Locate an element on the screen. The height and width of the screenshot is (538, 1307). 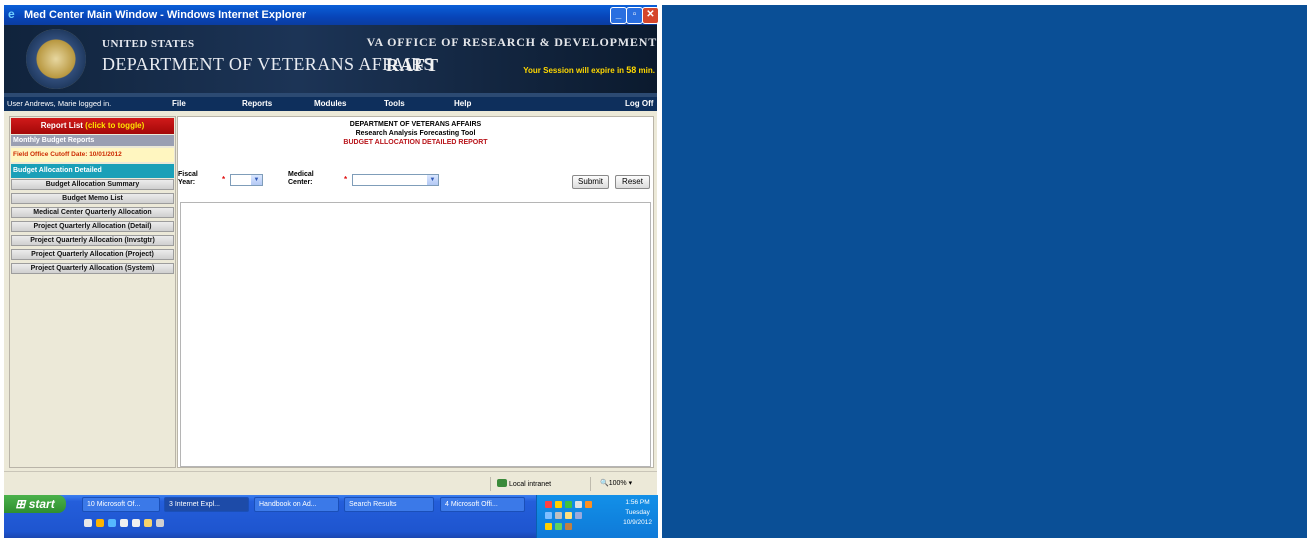
quick-launch-firefox-icon is located at coordinates (100, 523).